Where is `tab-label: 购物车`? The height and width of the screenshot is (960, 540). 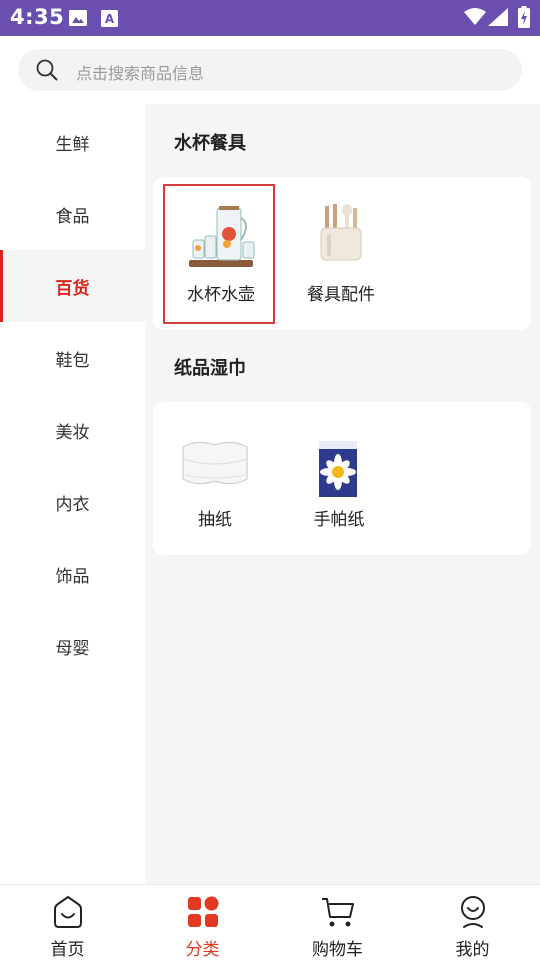
tab-label: 购物车 is located at coordinates (337, 950).